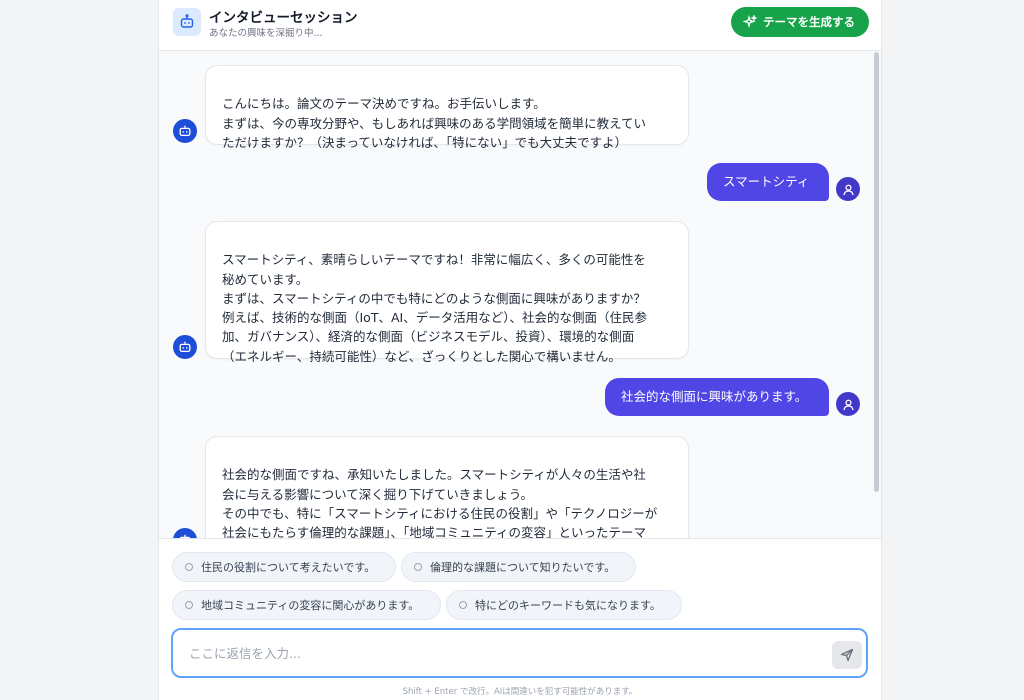 The width and height of the screenshot is (1024, 700). What do you see at coordinates (750, 22) in the screenshot?
I see `sparkles-icon` at bounding box center [750, 22].